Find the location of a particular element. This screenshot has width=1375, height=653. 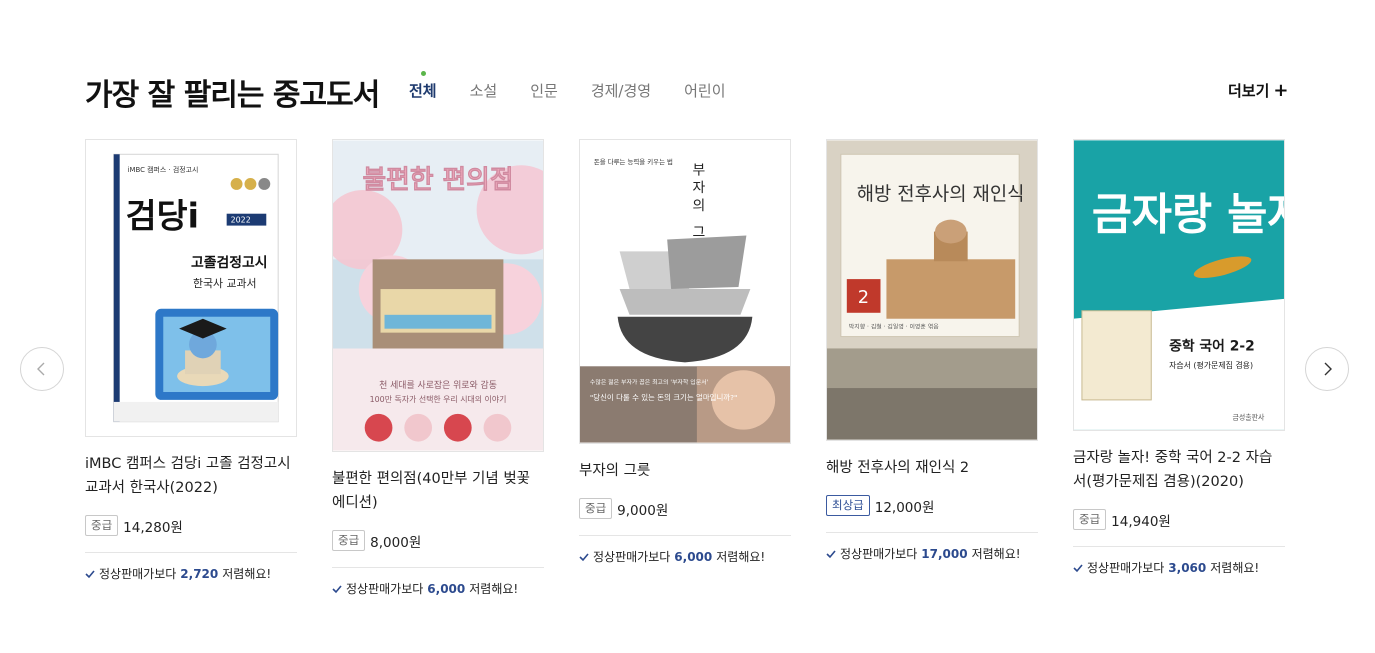

price-row: 중급 14,940원 is located at coordinates (1179, 528).